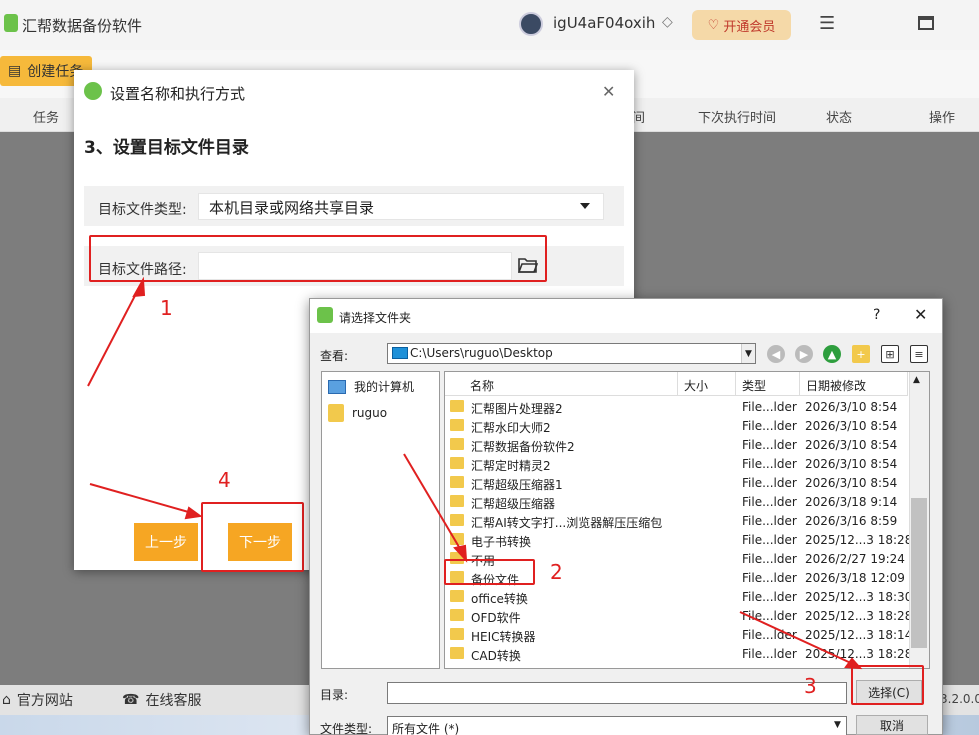  I want to click on file-row: HEIC转换器 File...lder 2025/12...3 18:14, so click(679, 635).